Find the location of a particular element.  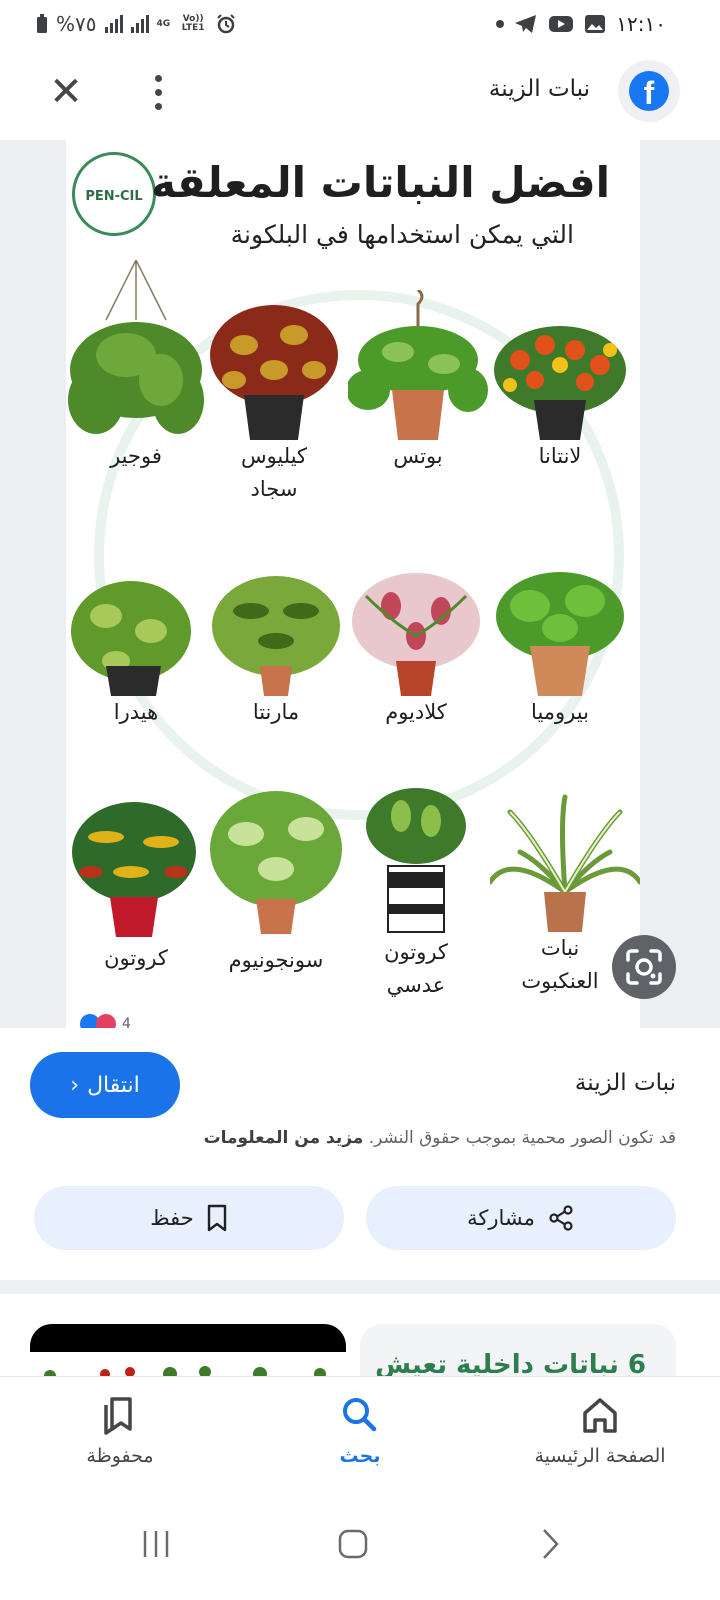

source-avatar: f is located at coordinates (649, 91).